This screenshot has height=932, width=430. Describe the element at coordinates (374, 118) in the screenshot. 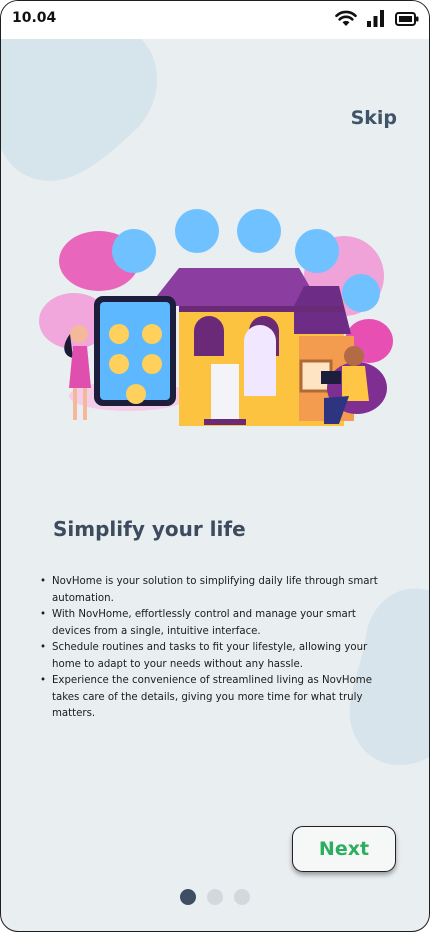

I see `skip-button: Skip` at that location.